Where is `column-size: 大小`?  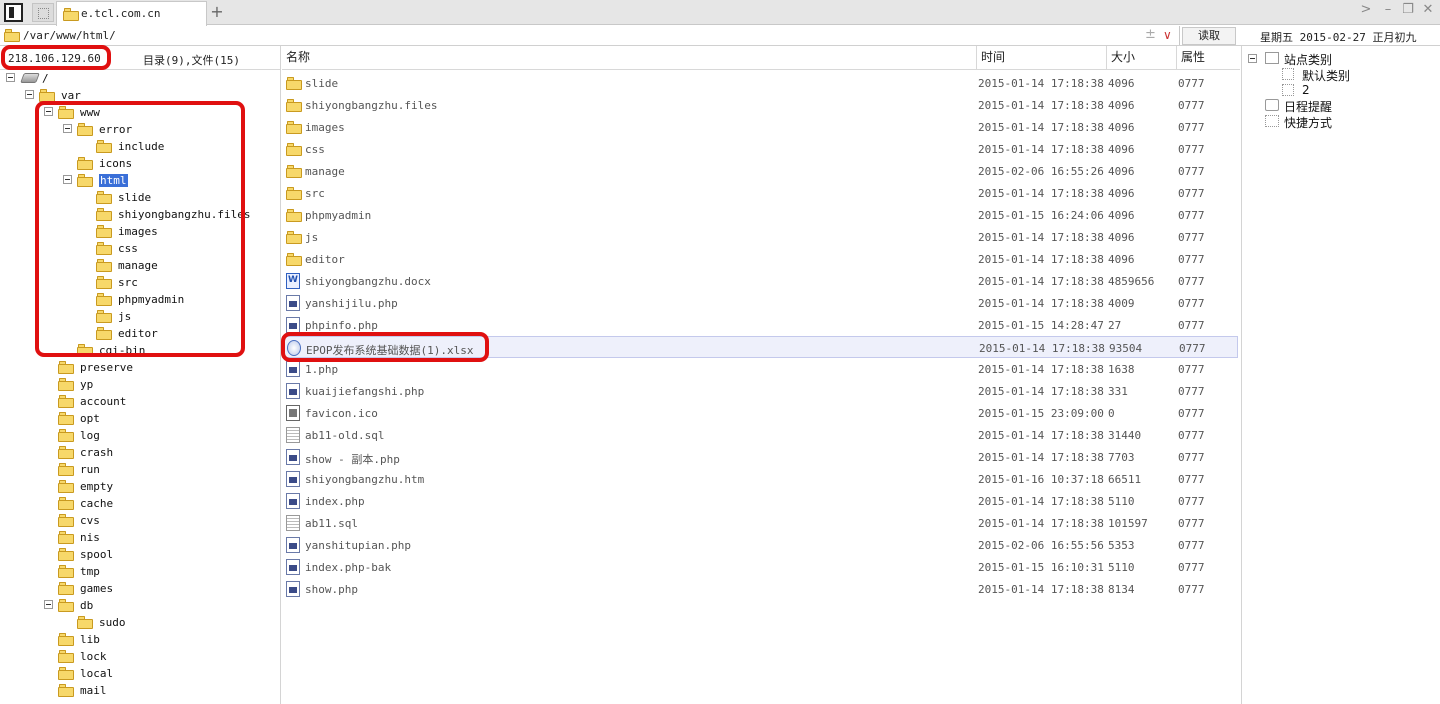 column-size: 大小 is located at coordinates (1141, 58).